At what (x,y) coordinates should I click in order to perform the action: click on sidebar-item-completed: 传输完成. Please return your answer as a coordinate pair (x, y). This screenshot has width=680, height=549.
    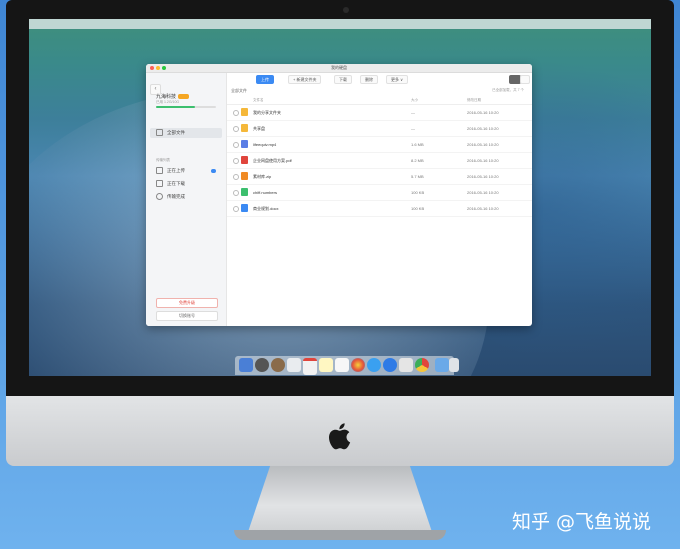
    Looking at the image, I should click on (186, 197).